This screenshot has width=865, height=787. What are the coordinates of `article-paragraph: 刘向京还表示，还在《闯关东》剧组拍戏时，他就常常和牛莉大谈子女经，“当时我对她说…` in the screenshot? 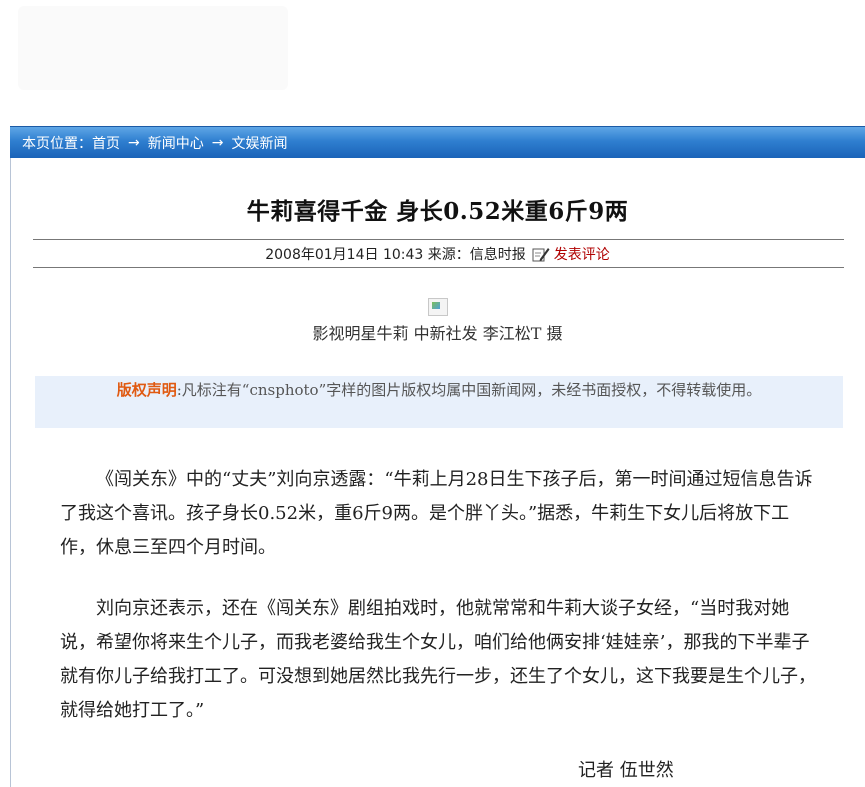 It's located at (438, 659).